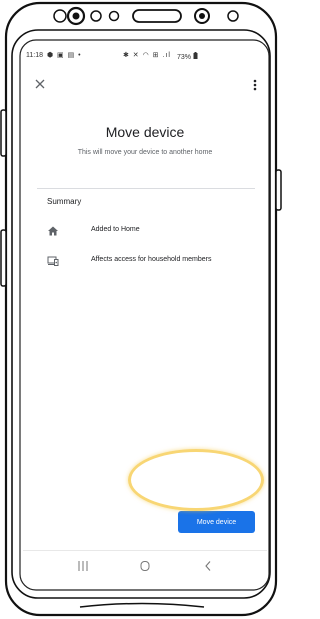 The height and width of the screenshot is (619, 320). What do you see at coordinates (64, 55) in the screenshot?
I see `notification-icons: ⬢ ▣ ▤ •` at bounding box center [64, 55].